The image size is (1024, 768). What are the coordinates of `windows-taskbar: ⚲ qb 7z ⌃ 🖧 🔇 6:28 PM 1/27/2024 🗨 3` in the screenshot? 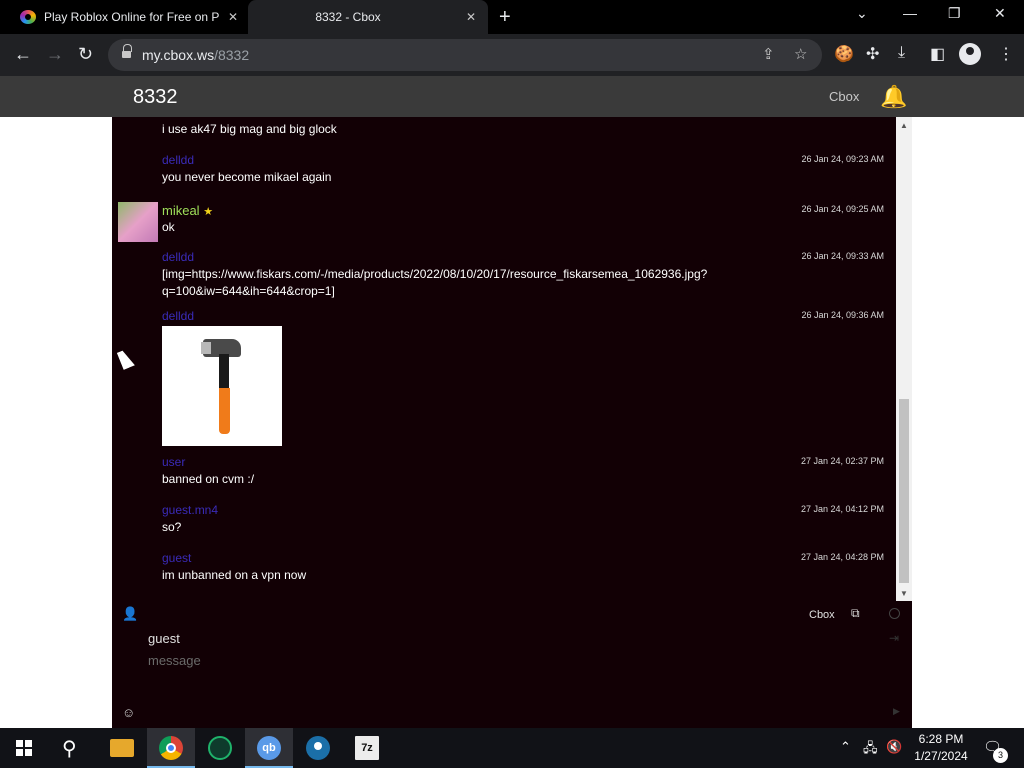 It's located at (512, 748).